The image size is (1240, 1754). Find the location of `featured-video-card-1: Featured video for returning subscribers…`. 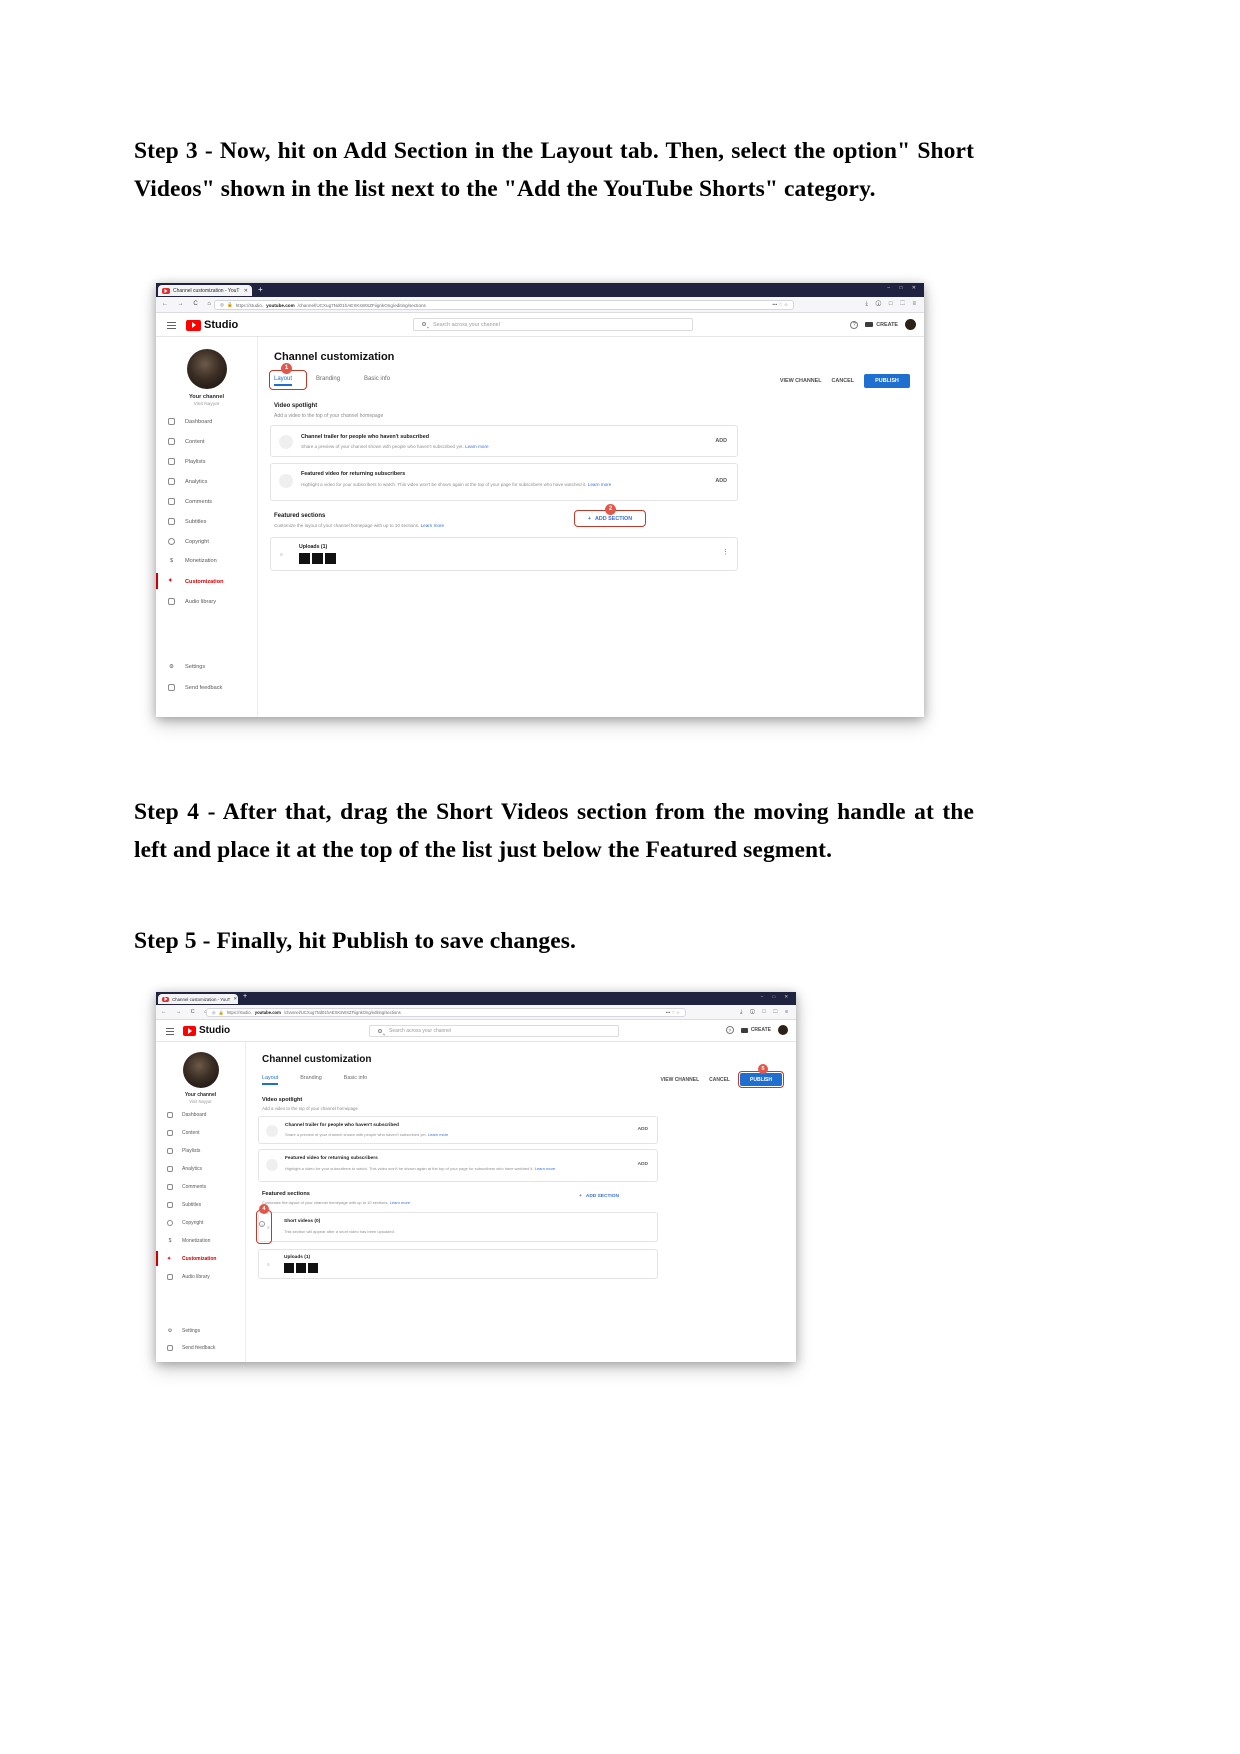

featured-video-card-1: Featured video for returning subscribers… is located at coordinates (504, 482).